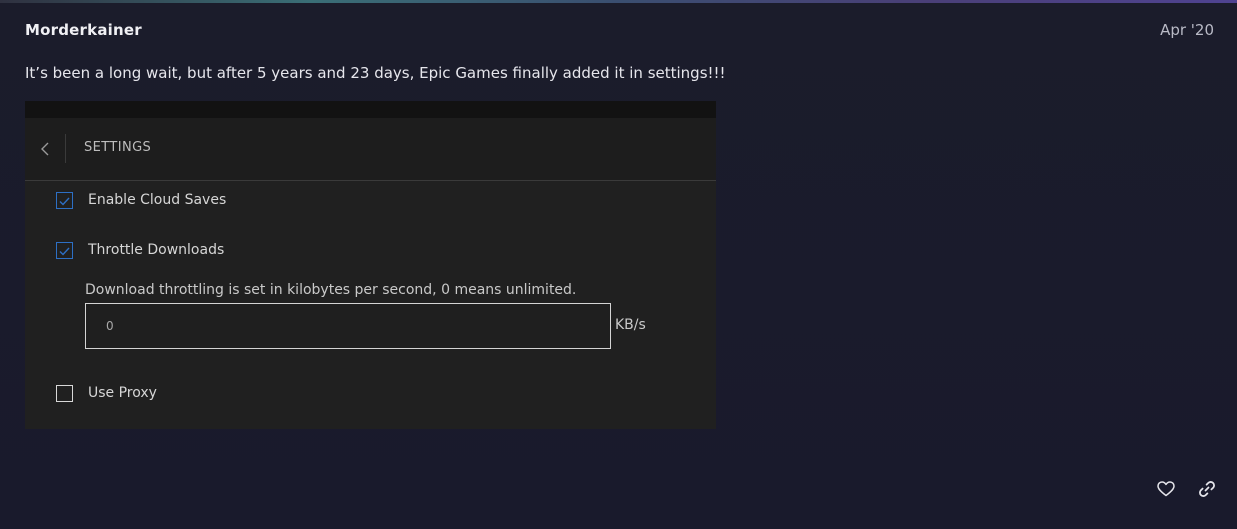 The width and height of the screenshot is (1237, 529). I want to click on back-button, so click(45, 149).